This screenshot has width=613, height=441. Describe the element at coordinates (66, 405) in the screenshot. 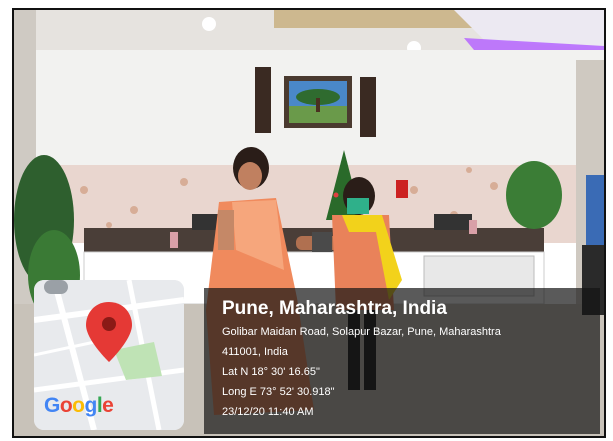

I see `google-letter-o1: o` at that location.